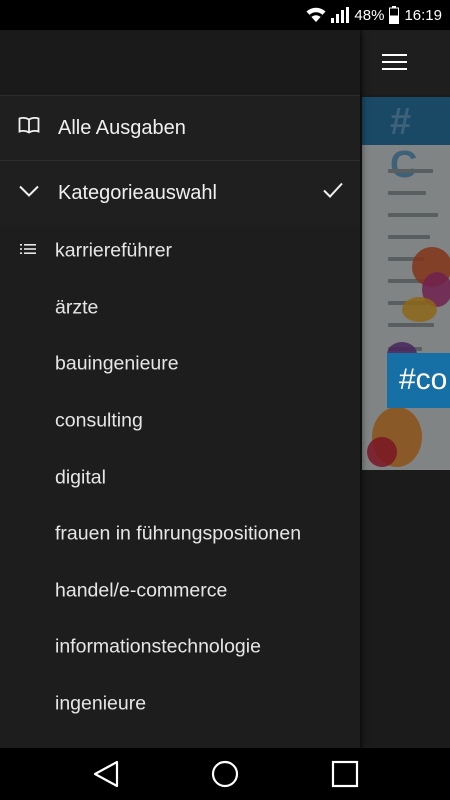  Describe the element at coordinates (80, 477) in the screenshot. I see `category-label: digital` at that location.